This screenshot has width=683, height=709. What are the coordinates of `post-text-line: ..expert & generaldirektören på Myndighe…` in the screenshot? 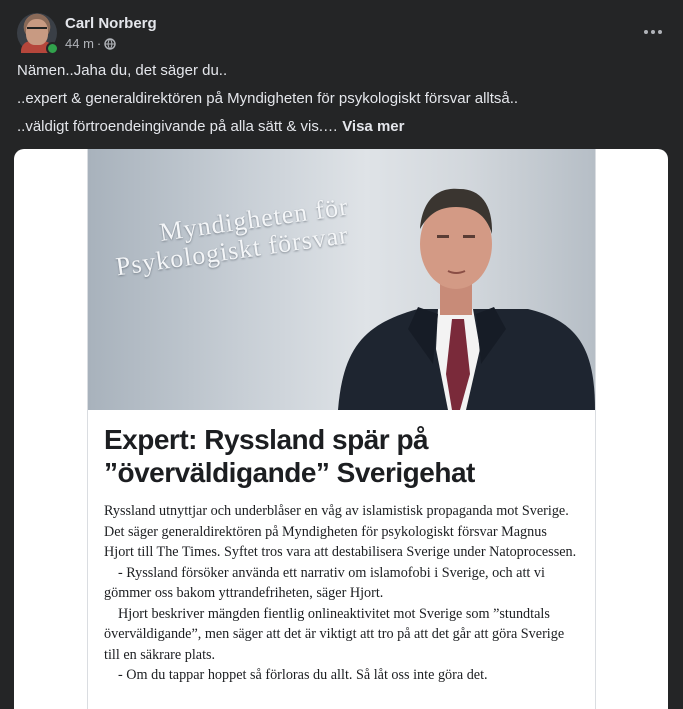 It's located at (268, 98).